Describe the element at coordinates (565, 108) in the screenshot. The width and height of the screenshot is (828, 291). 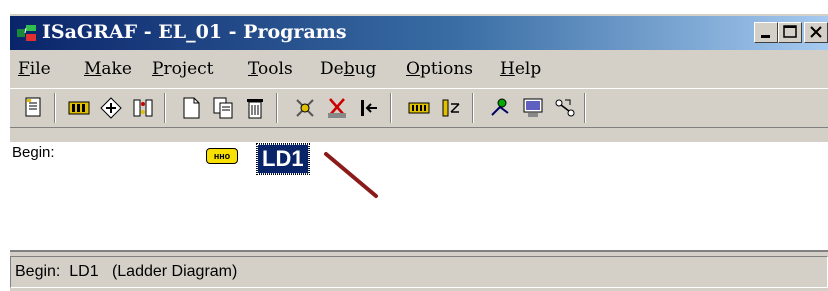
I see `download-icon` at that location.